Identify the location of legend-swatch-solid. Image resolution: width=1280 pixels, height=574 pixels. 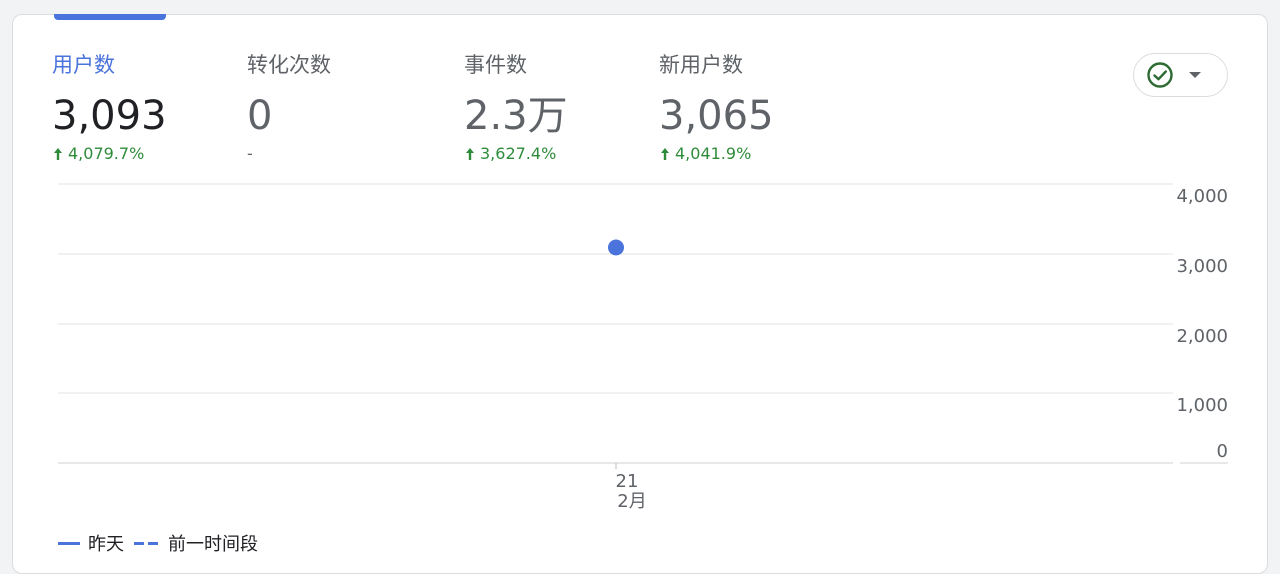
(69, 543).